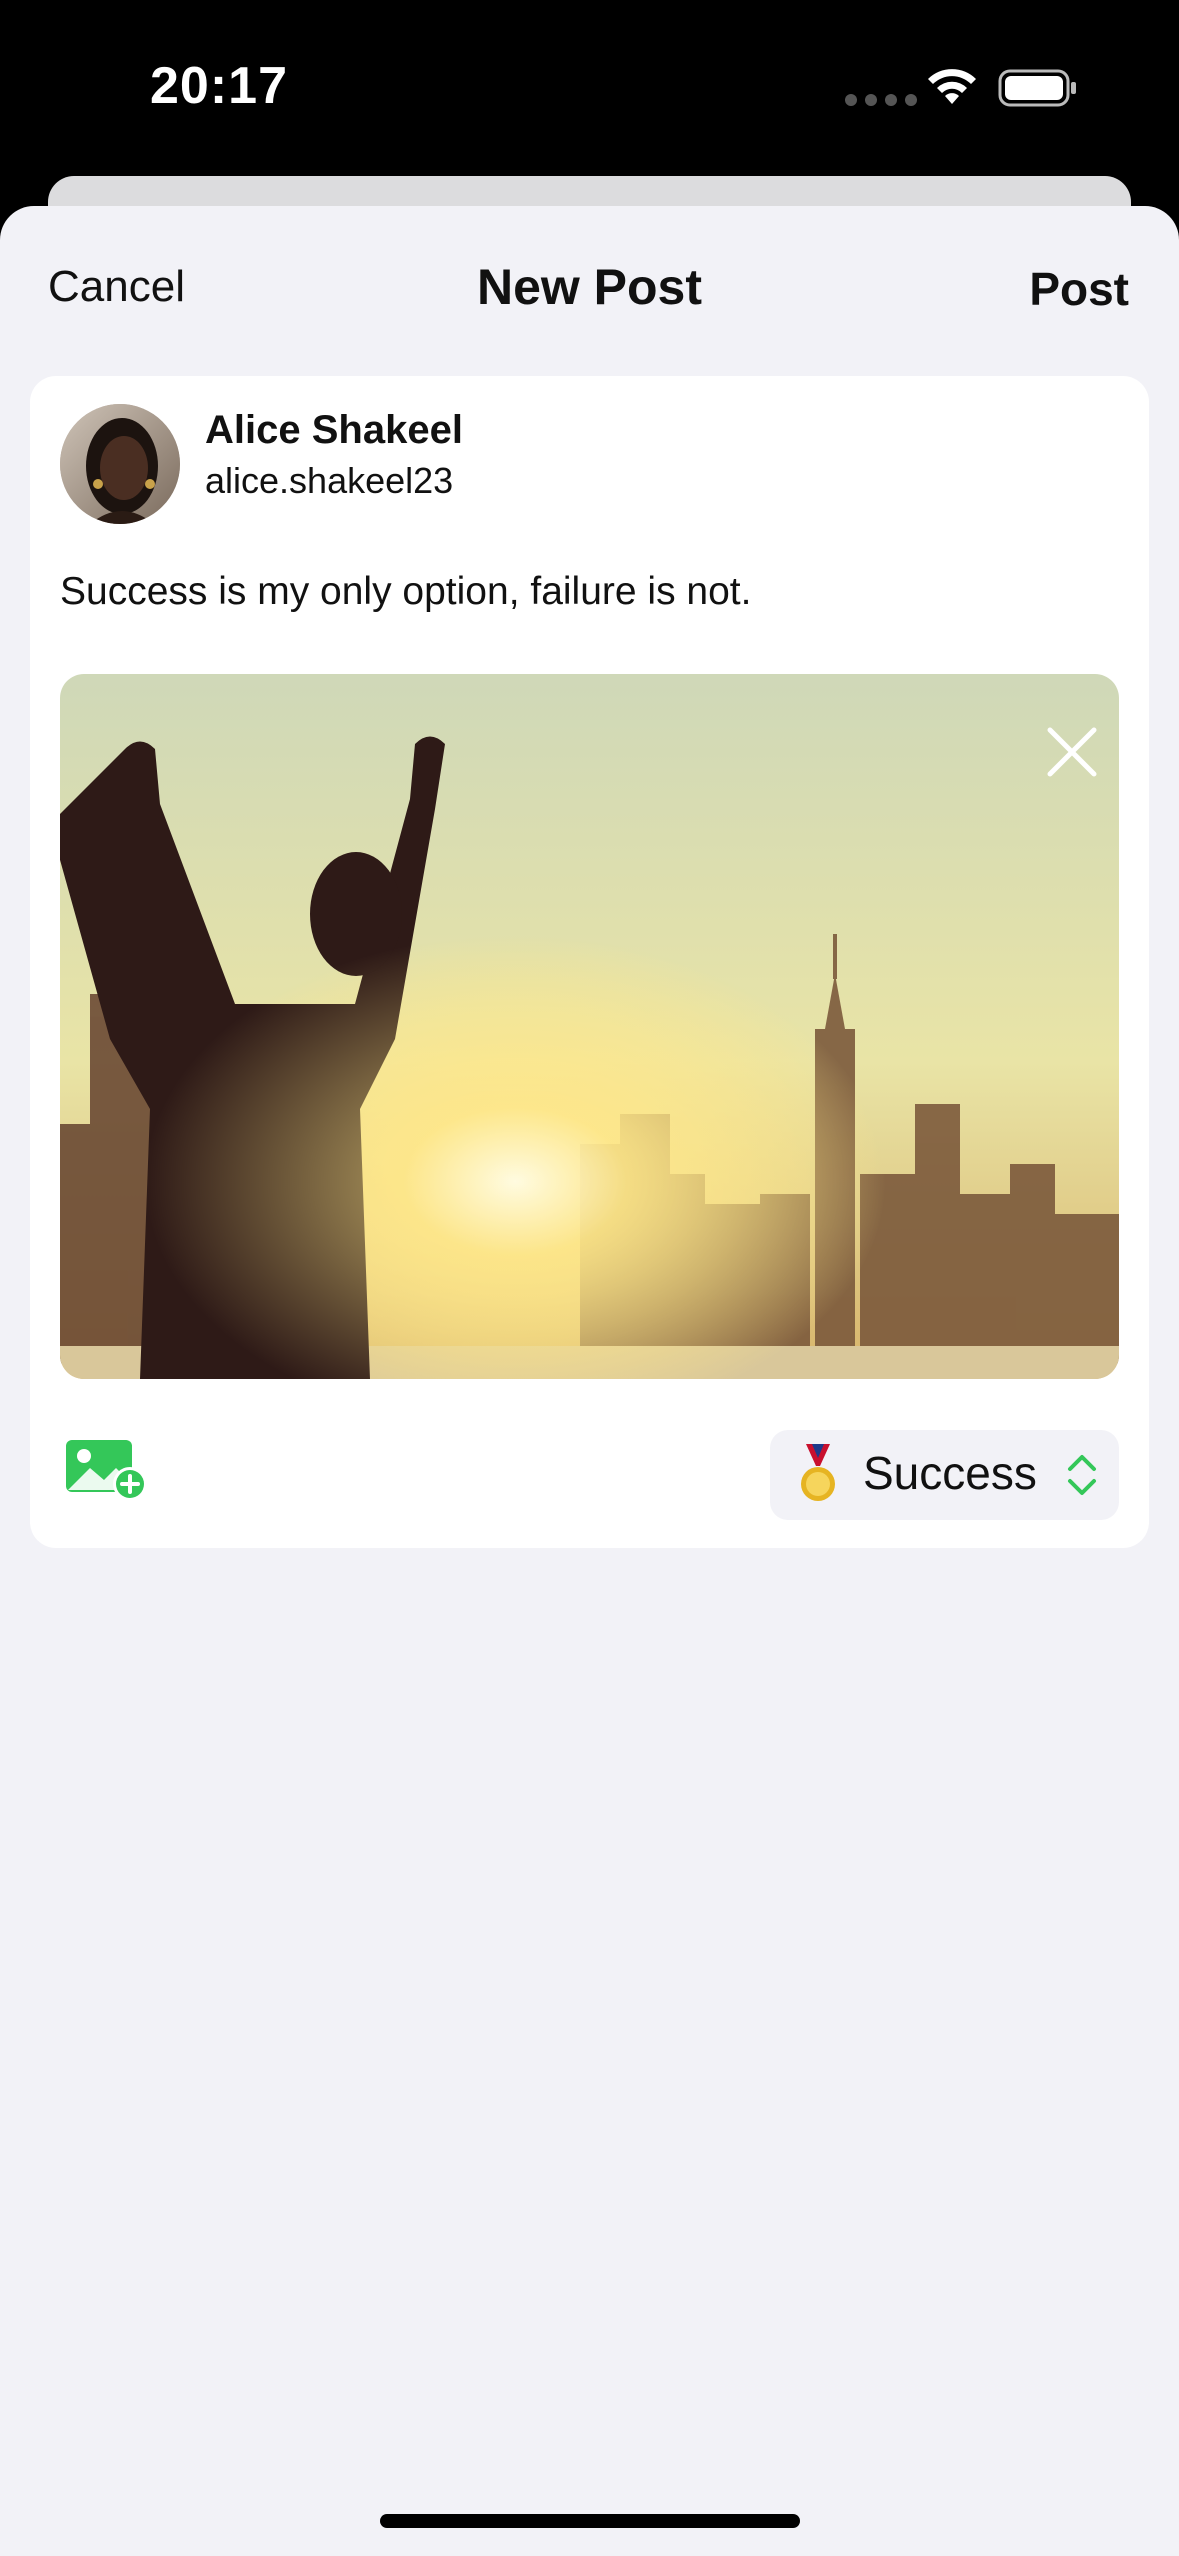  I want to click on chevron-up-down-icon, so click(1082, 1475).